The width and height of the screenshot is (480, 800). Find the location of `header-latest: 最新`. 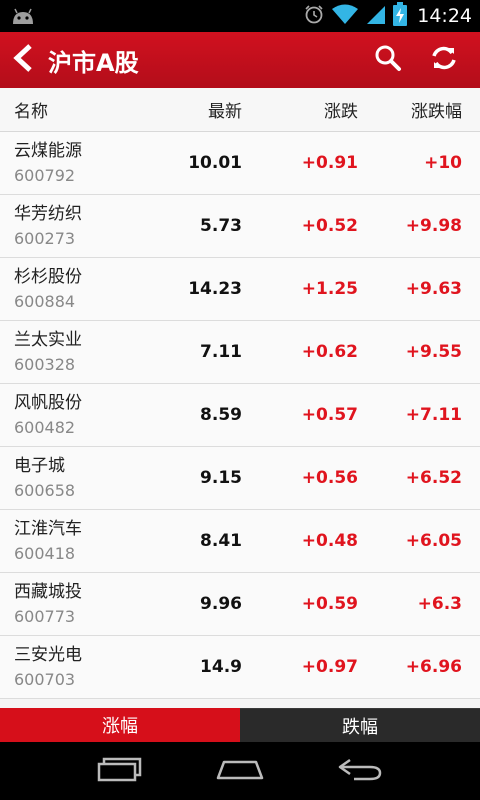

header-latest: 最新 is located at coordinates (225, 112).